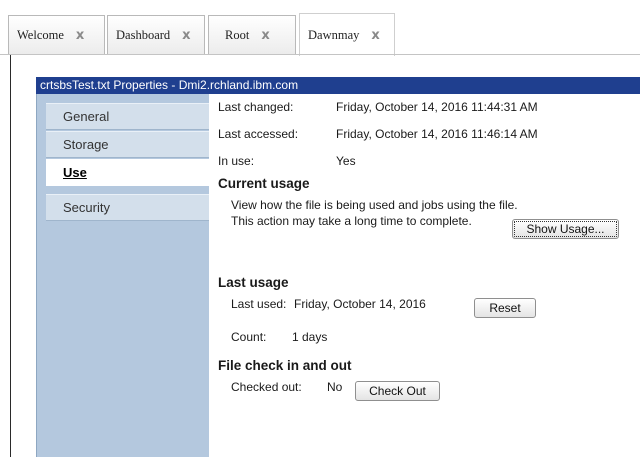 The height and width of the screenshot is (457, 640). Describe the element at coordinates (285, 365) in the screenshot. I see `file-check-heading: File check in and out` at that location.